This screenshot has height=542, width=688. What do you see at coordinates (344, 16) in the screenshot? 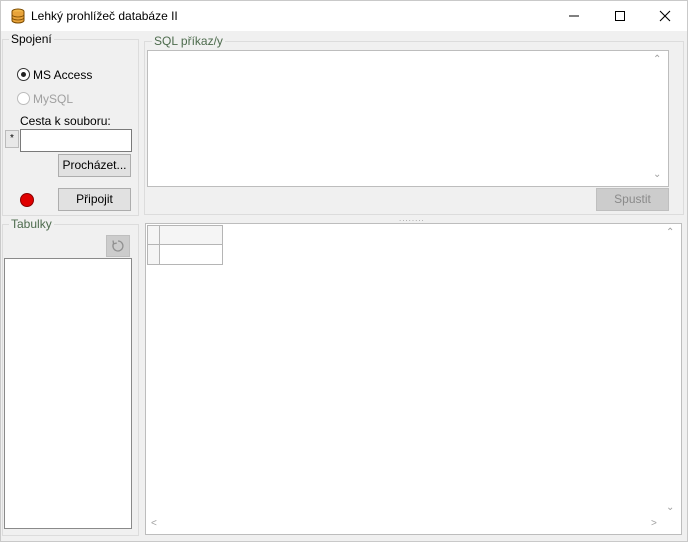
I see `title-bar: Lehký prohlížeč databáze II` at bounding box center [344, 16].